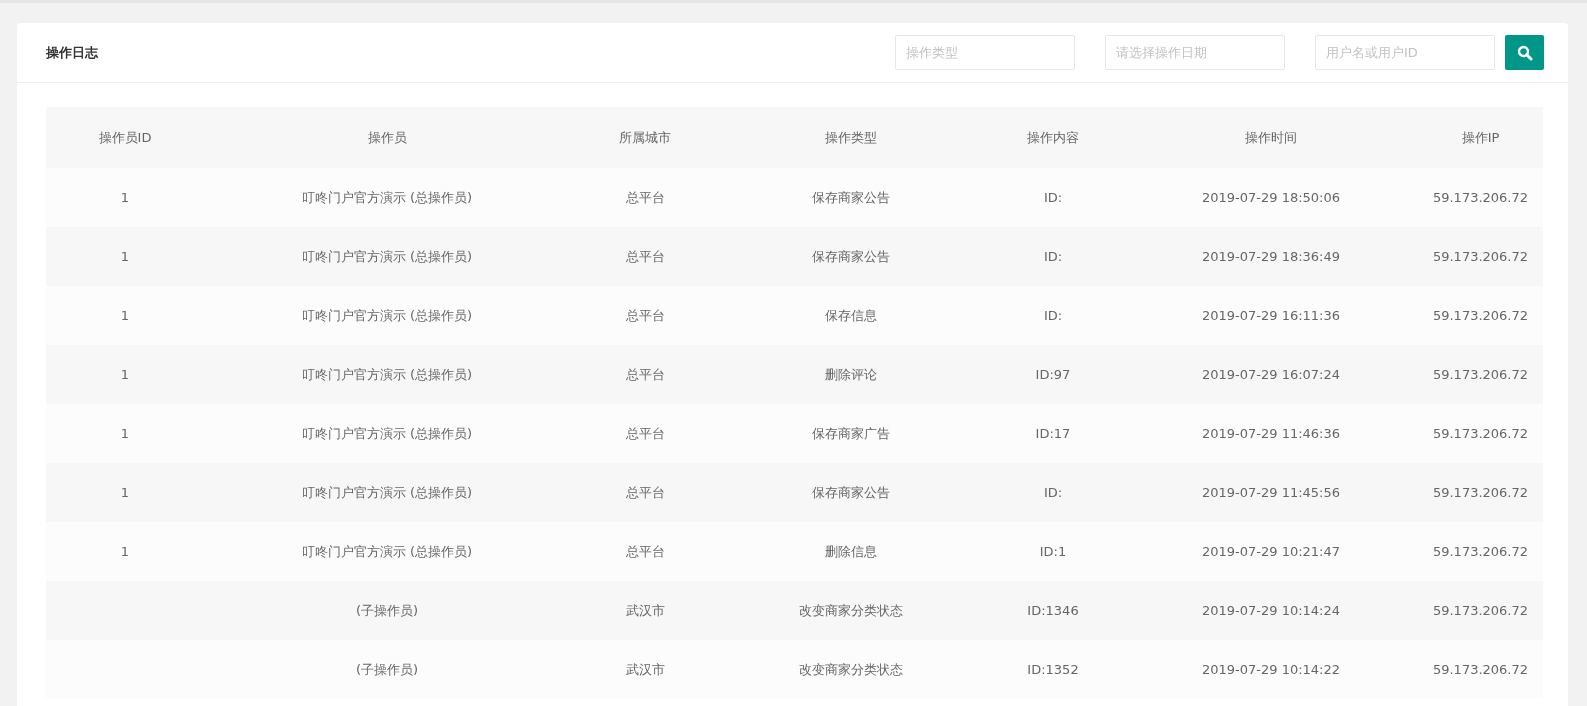  What do you see at coordinates (1405, 52) in the screenshot?
I see `filter-field: 用户名或用户ID` at bounding box center [1405, 52].